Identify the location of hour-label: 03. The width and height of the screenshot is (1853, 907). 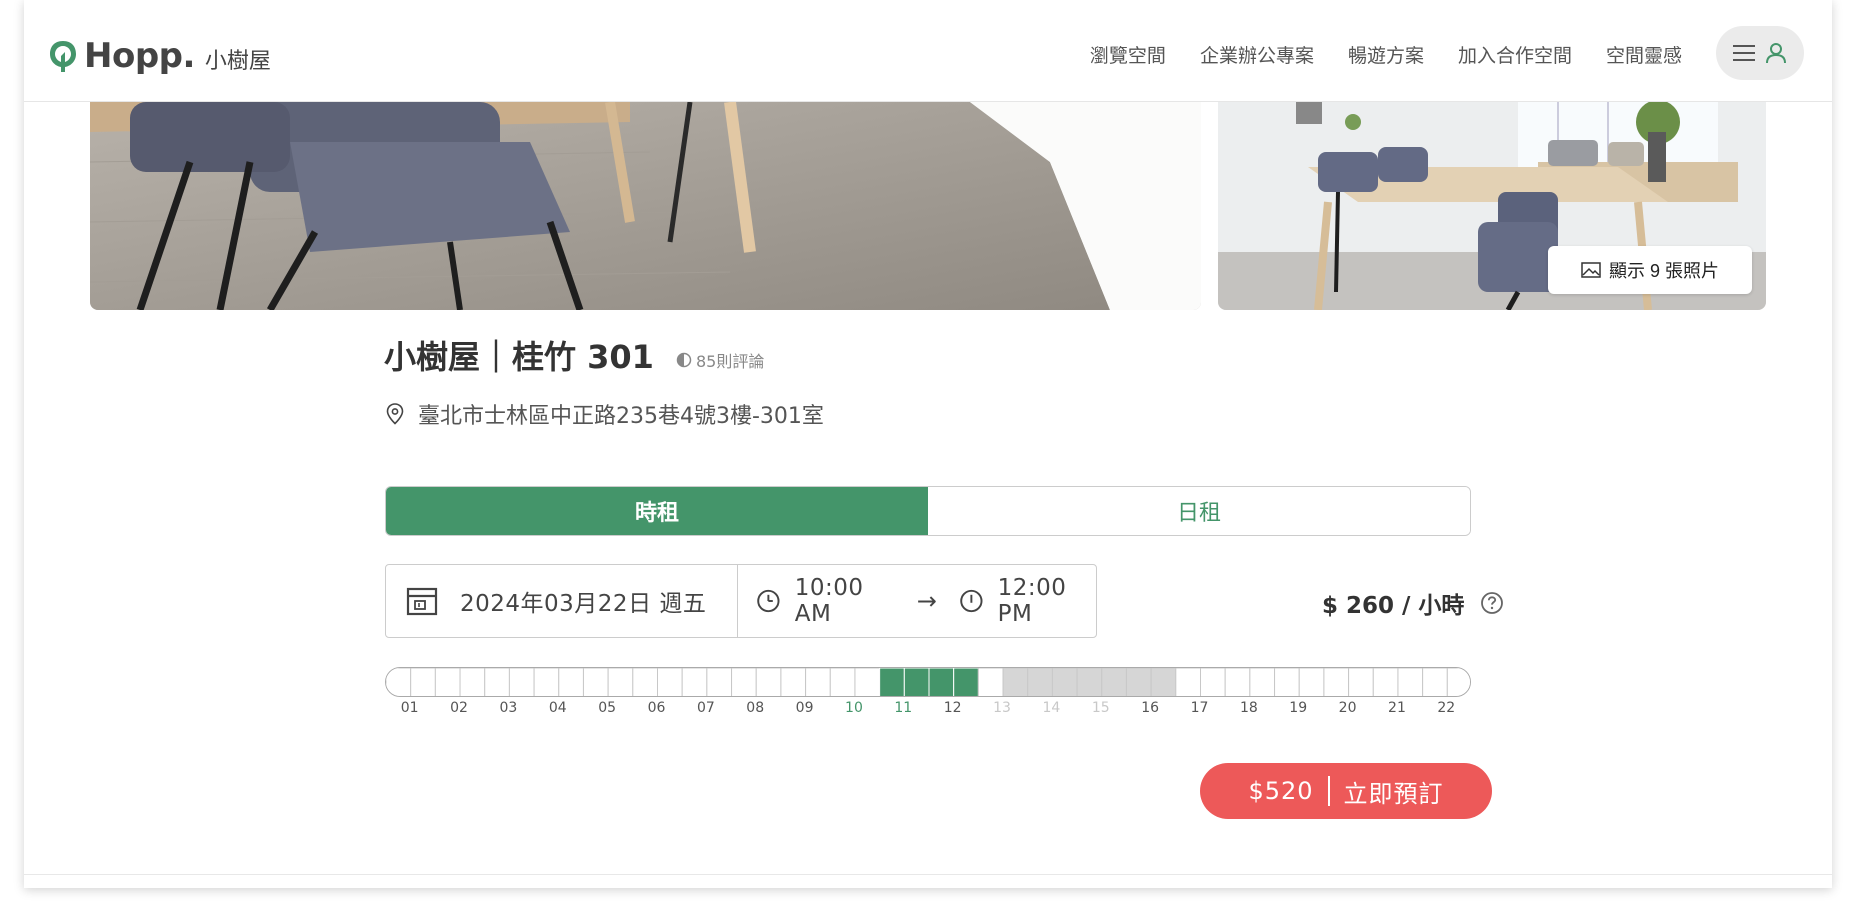
(508, 708).